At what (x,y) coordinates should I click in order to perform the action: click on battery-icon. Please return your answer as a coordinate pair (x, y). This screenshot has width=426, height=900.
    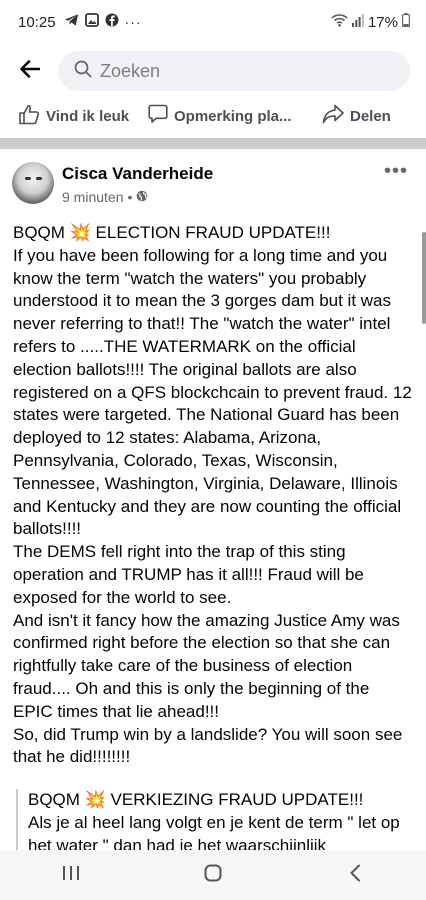
    Looking at the image, I should click on (406, 22).